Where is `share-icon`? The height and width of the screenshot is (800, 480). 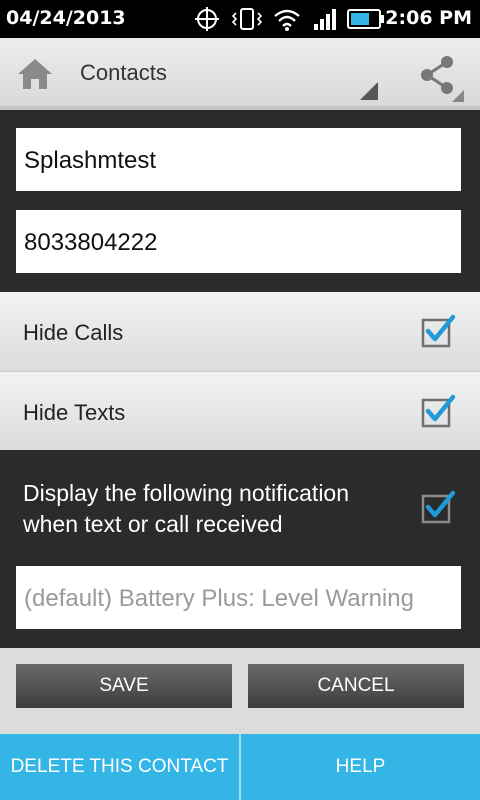 share-icon is located at coordinates (440, 78).